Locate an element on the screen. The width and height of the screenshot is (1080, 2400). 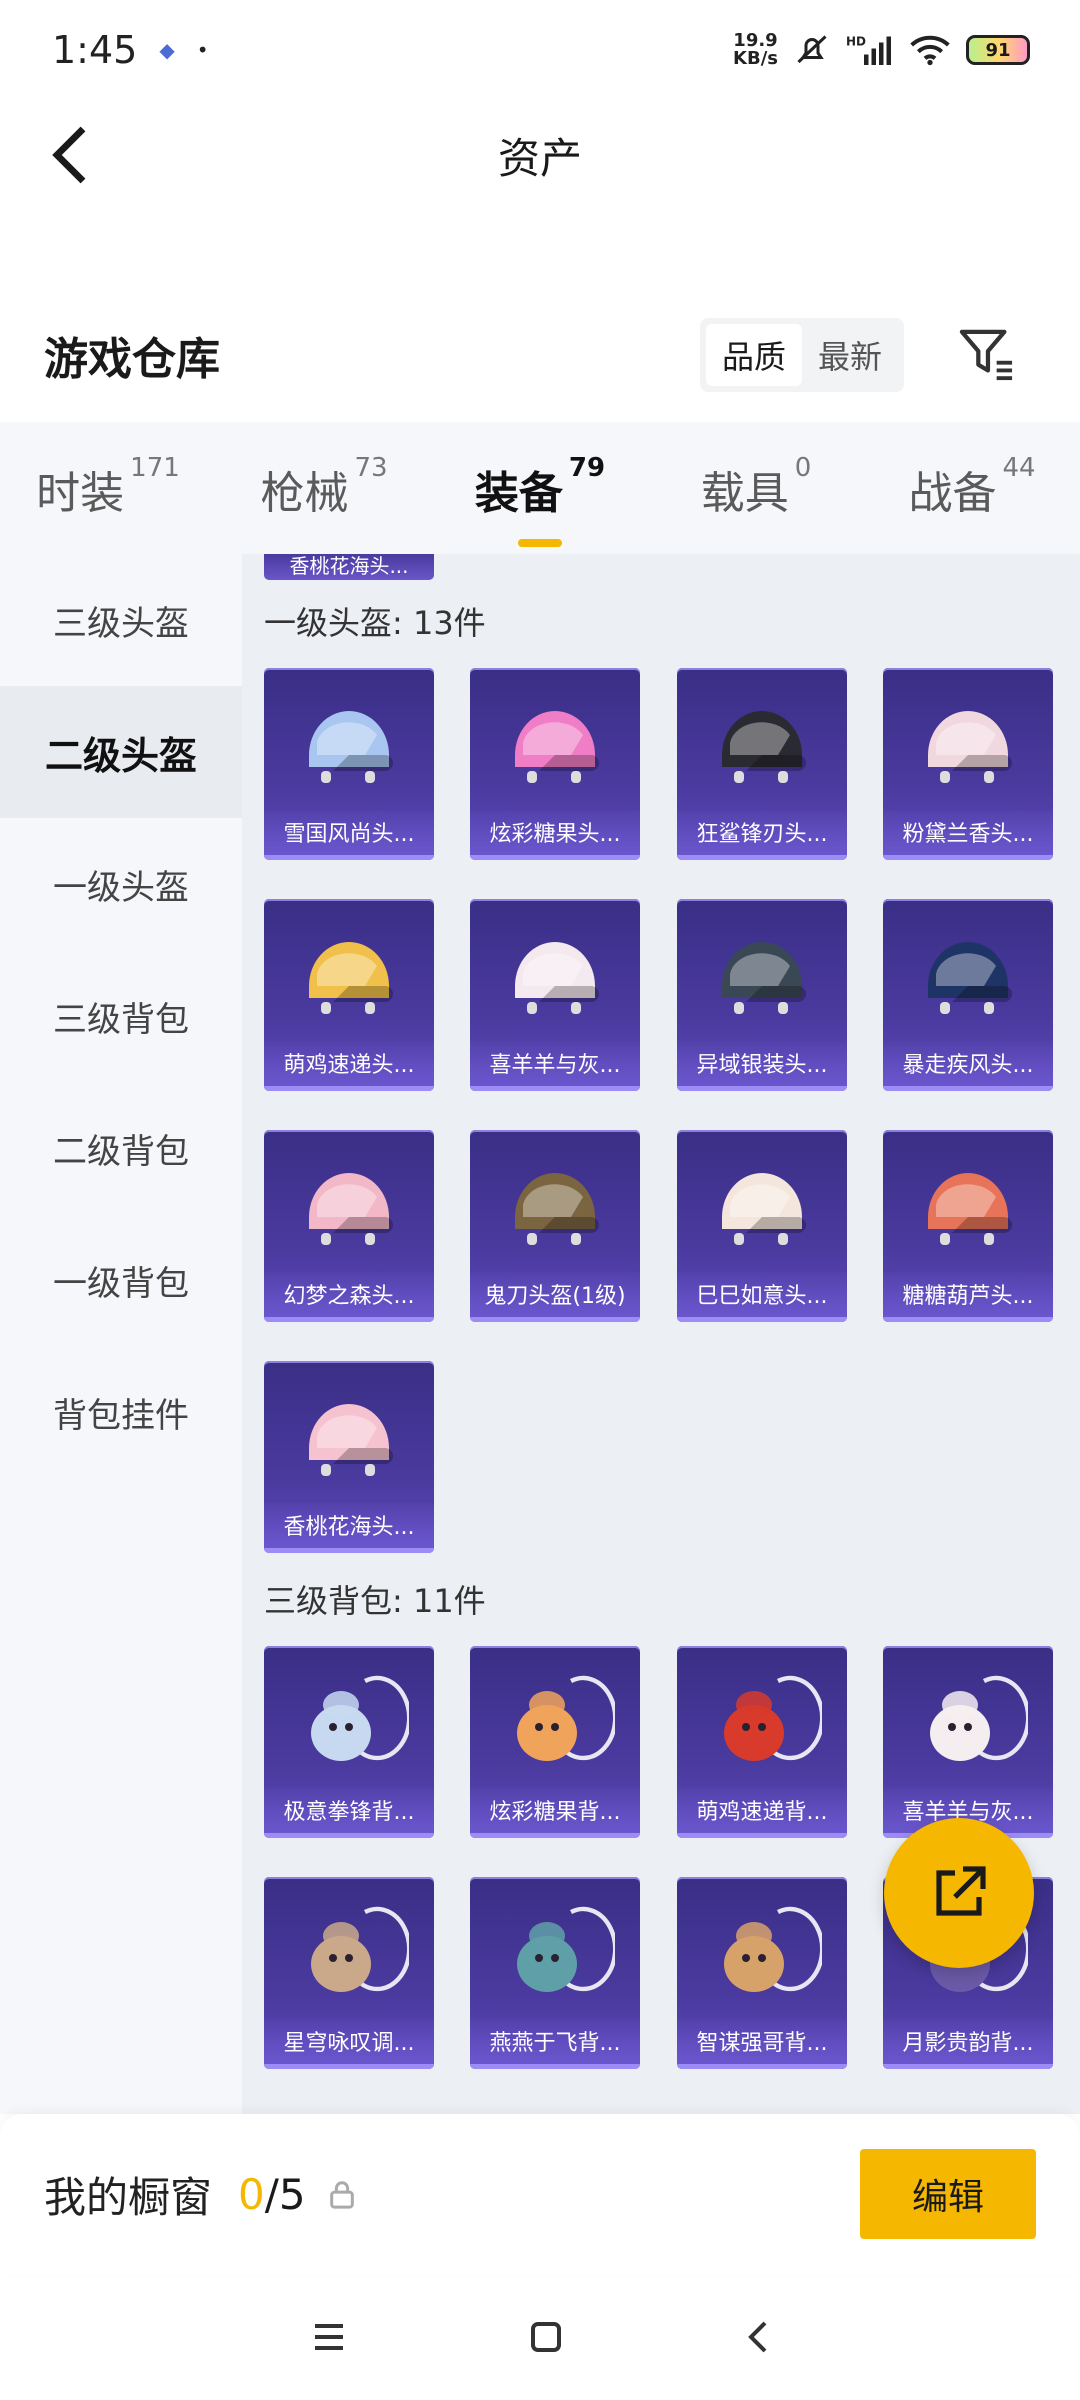
helmet-yellow-icon is located at coordinates (349, 974).